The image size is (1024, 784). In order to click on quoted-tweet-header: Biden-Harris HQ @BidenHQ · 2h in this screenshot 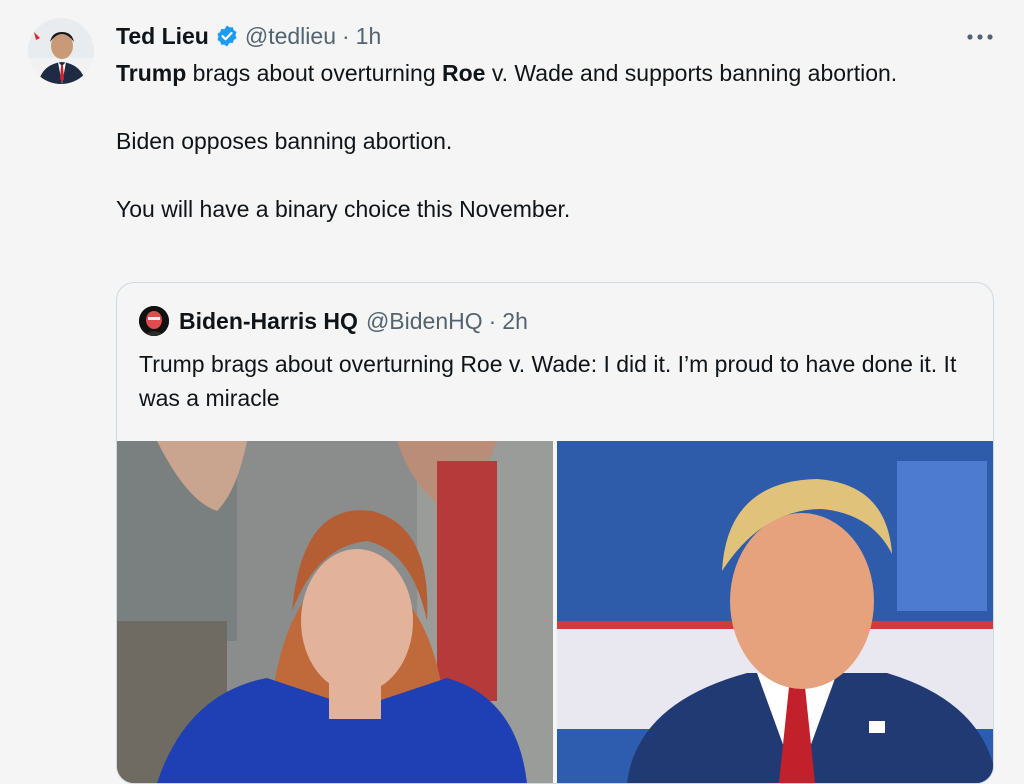, I will do `click(333, 321)`.